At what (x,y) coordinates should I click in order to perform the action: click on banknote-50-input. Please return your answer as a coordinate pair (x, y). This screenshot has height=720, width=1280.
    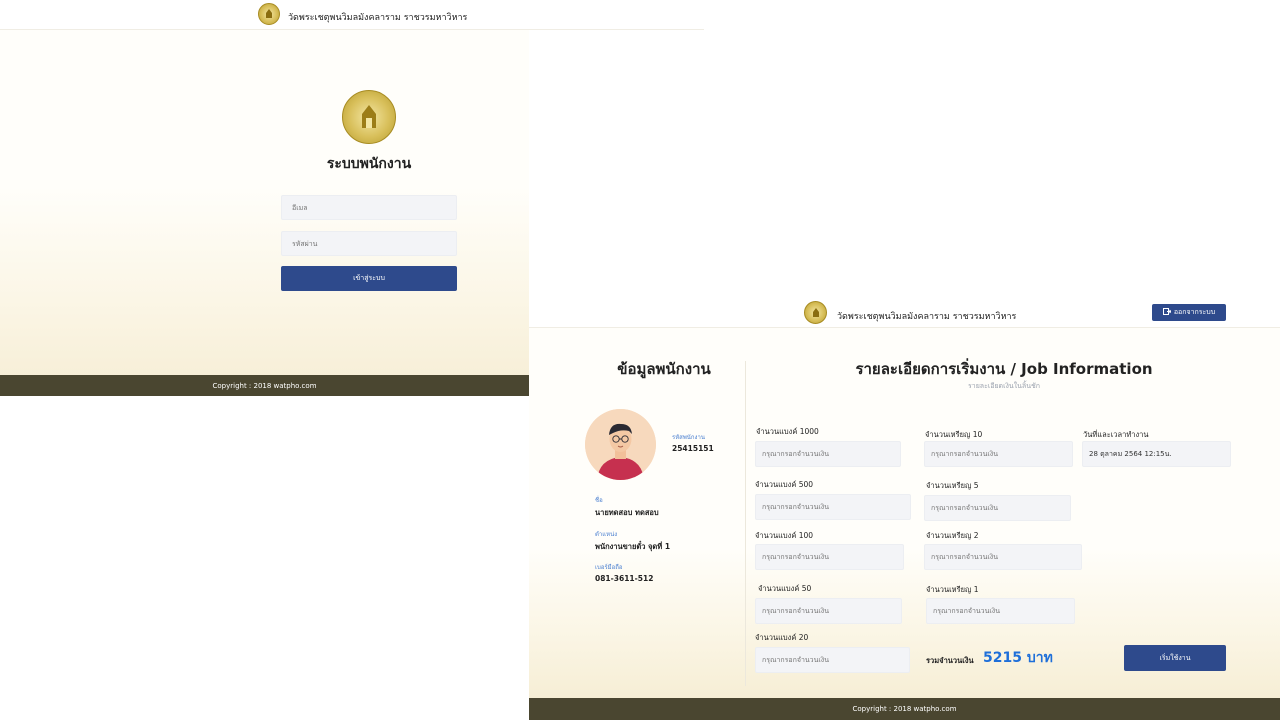
    Looking at the image, I should click on (828, 611).